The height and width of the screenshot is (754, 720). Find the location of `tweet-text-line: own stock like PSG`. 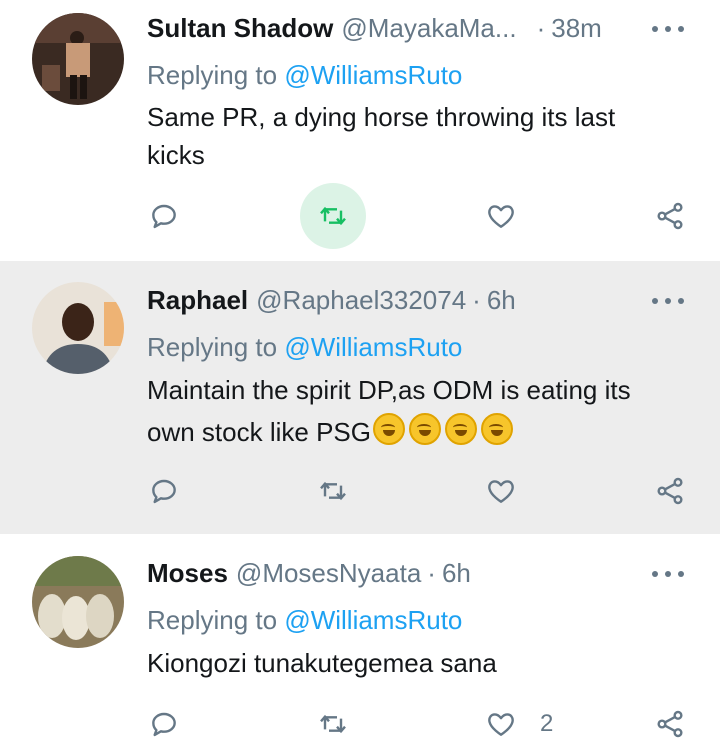

tweet-text-line: own stock like PSG is located at coordinates (259, 432).